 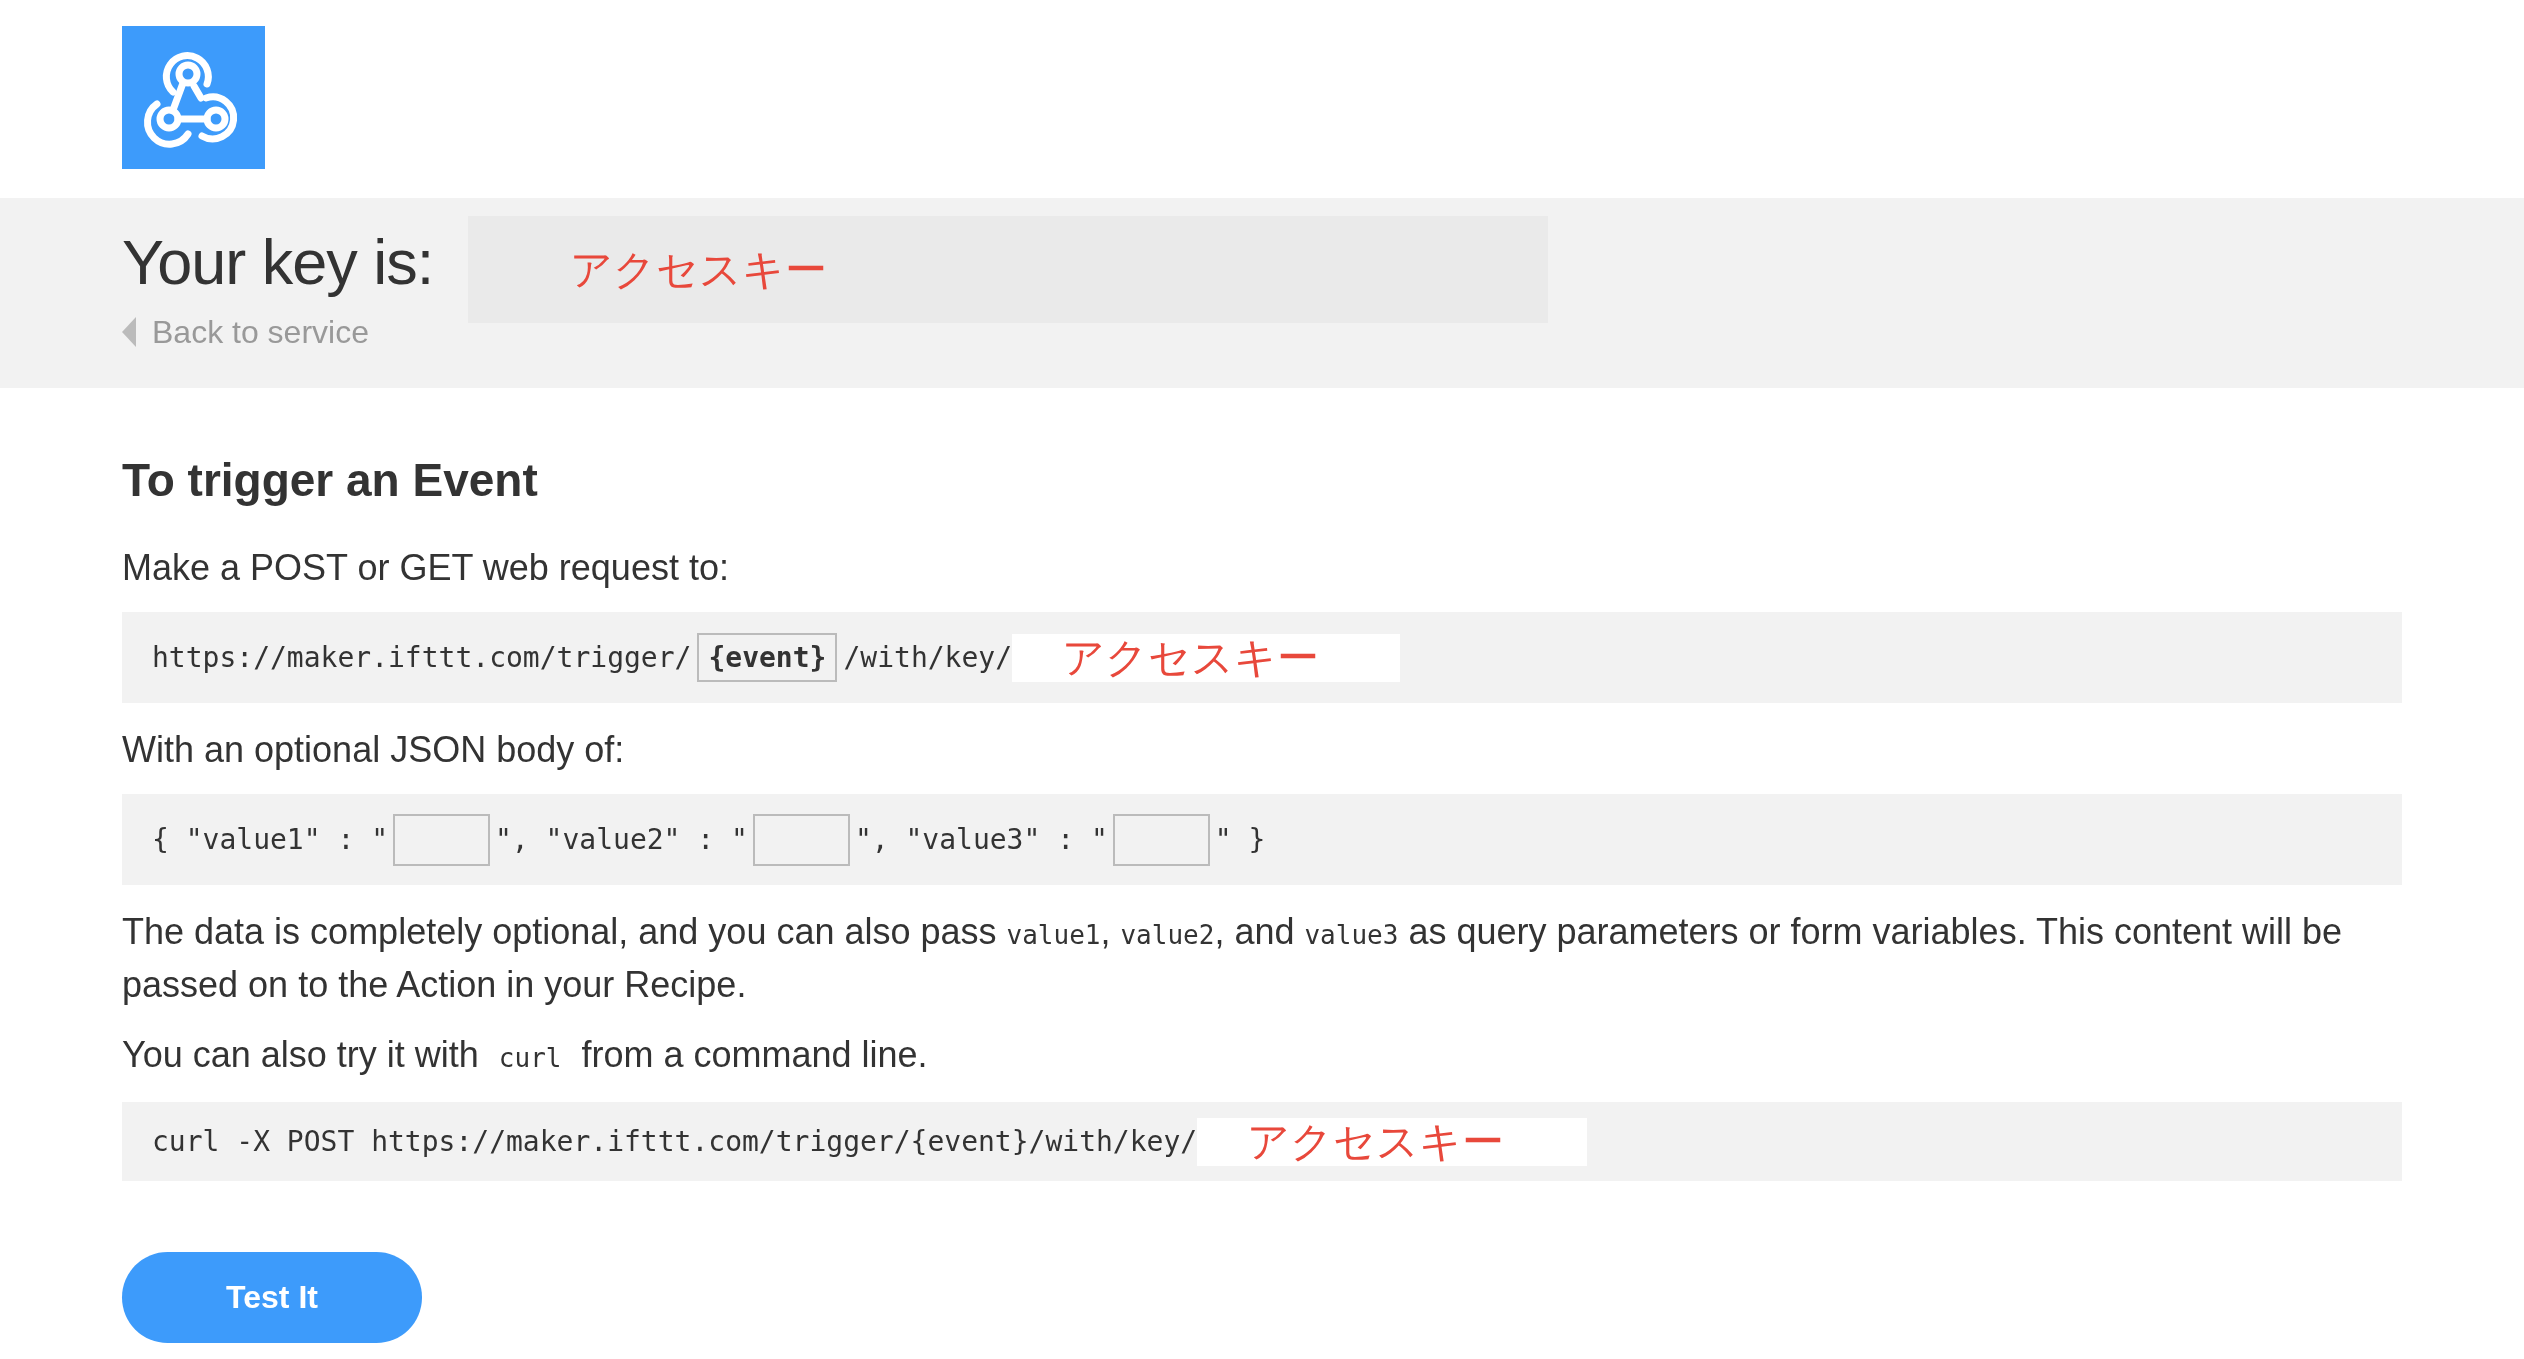 What do you see at coordinates (129, 332) in the screenshot?
I see `caret-left-icon` at bounding box center [129, 332].